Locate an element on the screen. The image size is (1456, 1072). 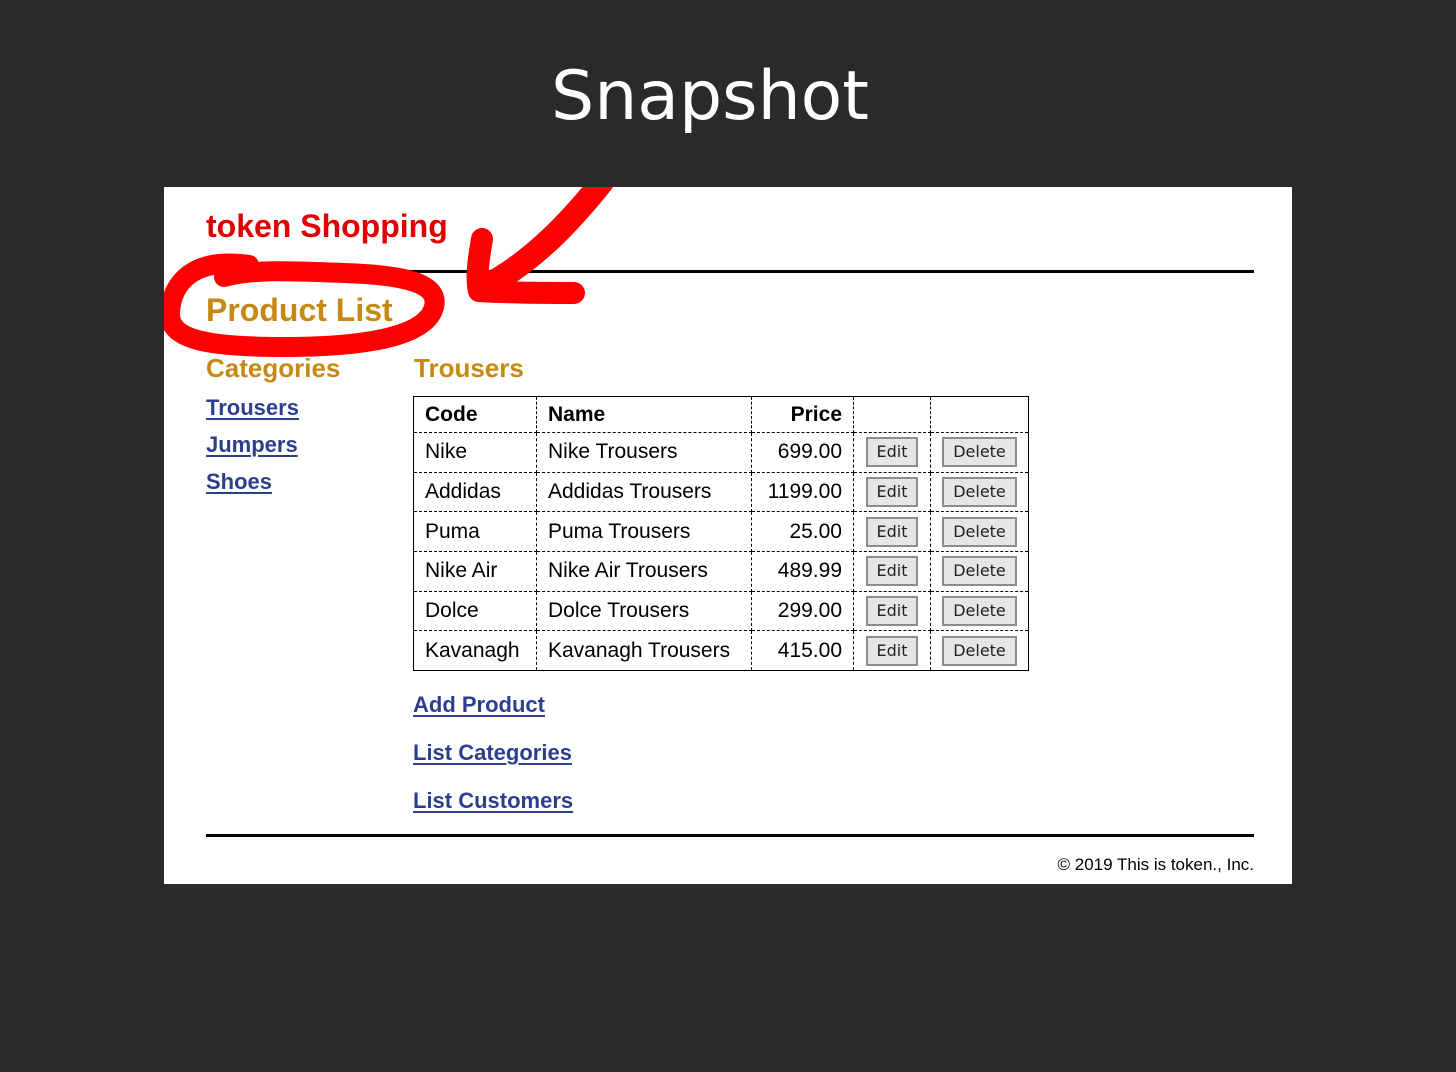
category-list: Trousers Jumpers Shoes is located at coordinates (252, 448).